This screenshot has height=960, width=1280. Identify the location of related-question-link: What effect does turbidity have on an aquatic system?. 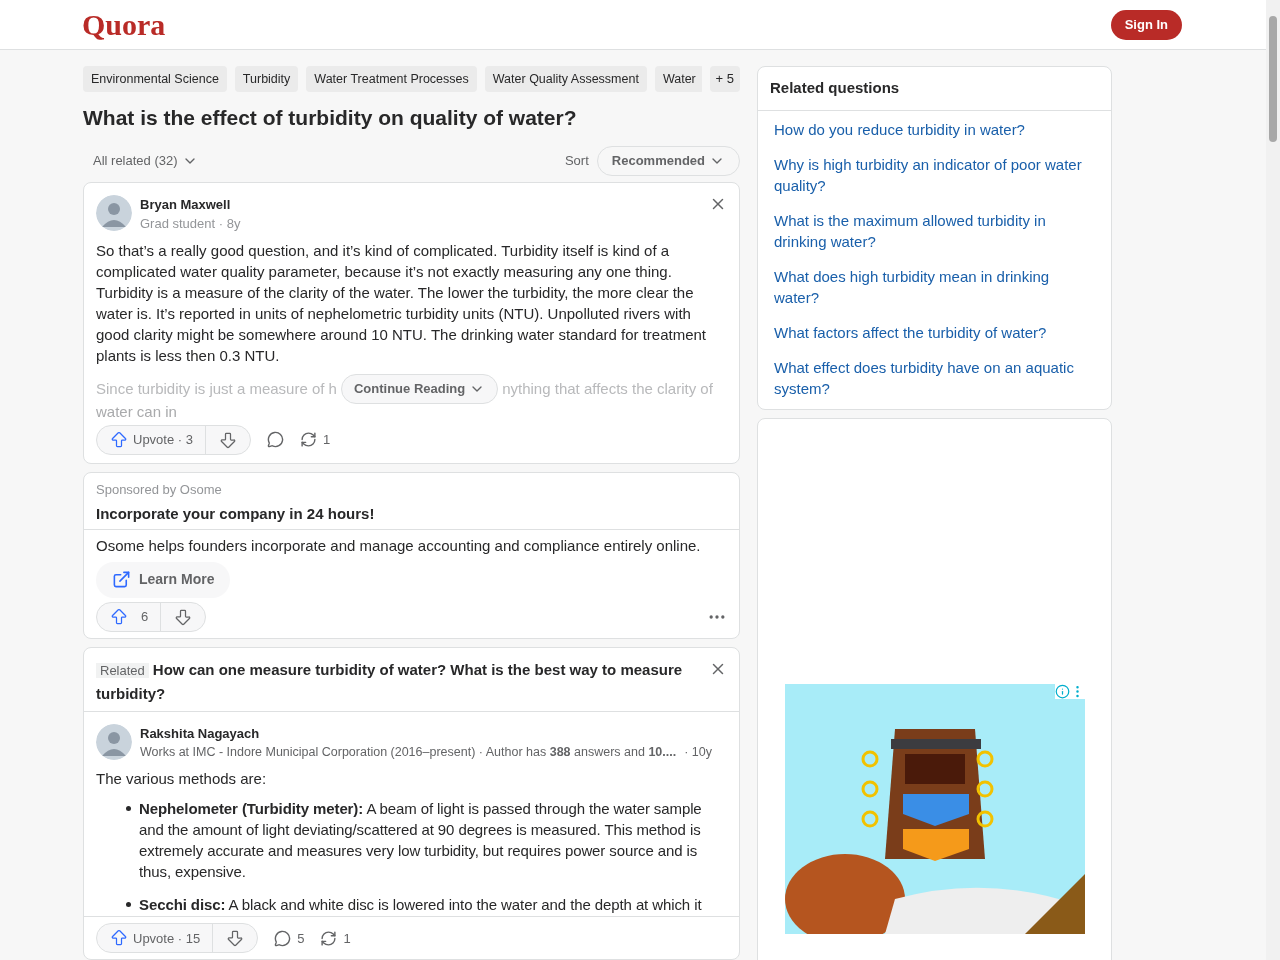
(934, 377).